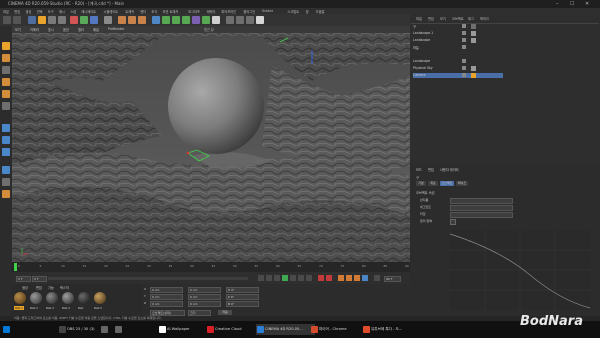 This screenshot has width=600, height=338. What do you see at coordinates (481, 208) in the screenshot?
I see `segments-field` at bounding box center [481, 208].